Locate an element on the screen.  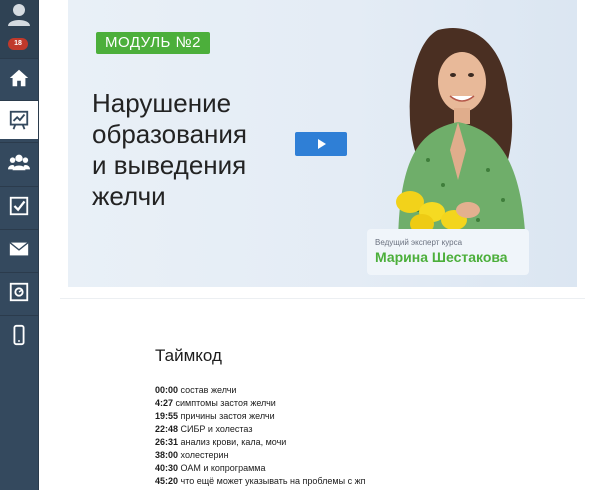
timecode-item: 19:55 причины застоя желчи is located at coordinates (335, 416).